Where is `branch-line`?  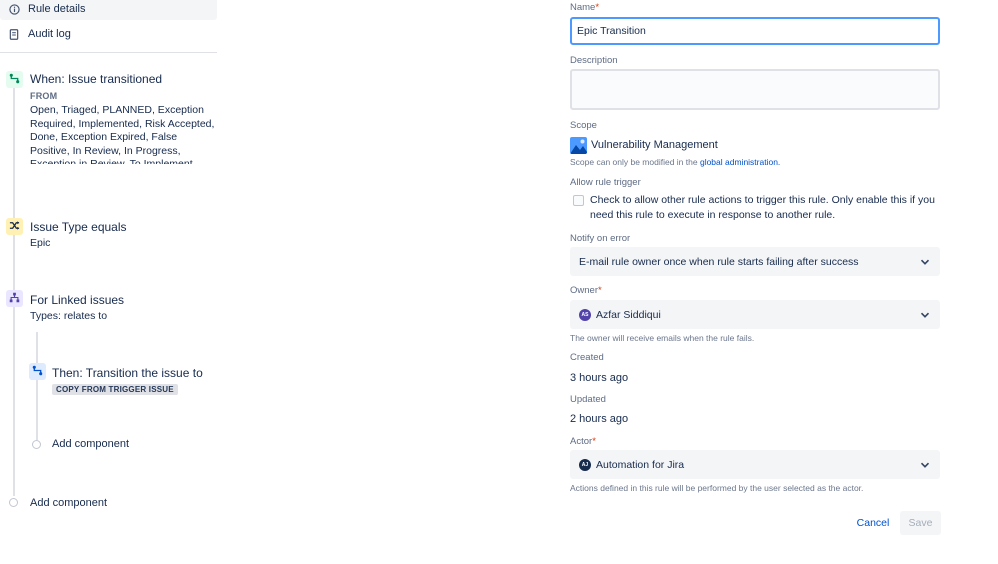
branch-line is located at coordinates (37, 386).